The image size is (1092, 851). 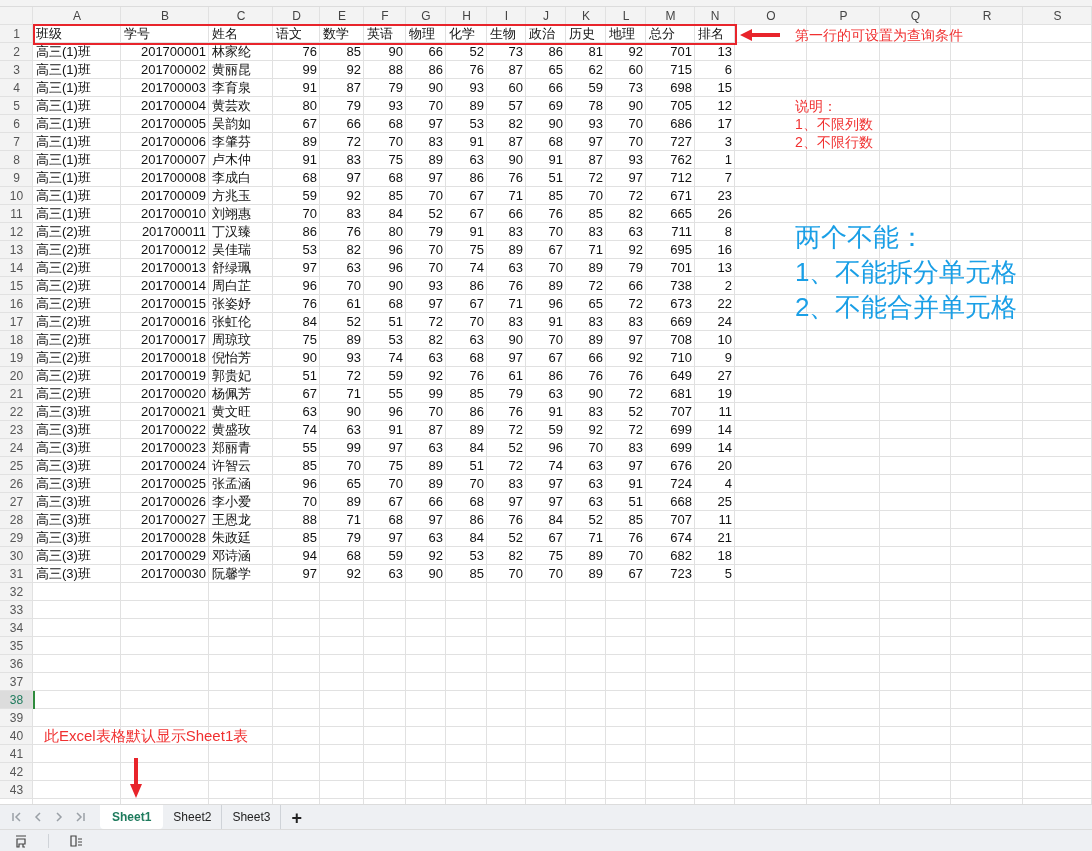 What do you see at coordinates (595, 52) in the screenshot?
I see `table-cell-text: 81` at bounding box center [595, 52].